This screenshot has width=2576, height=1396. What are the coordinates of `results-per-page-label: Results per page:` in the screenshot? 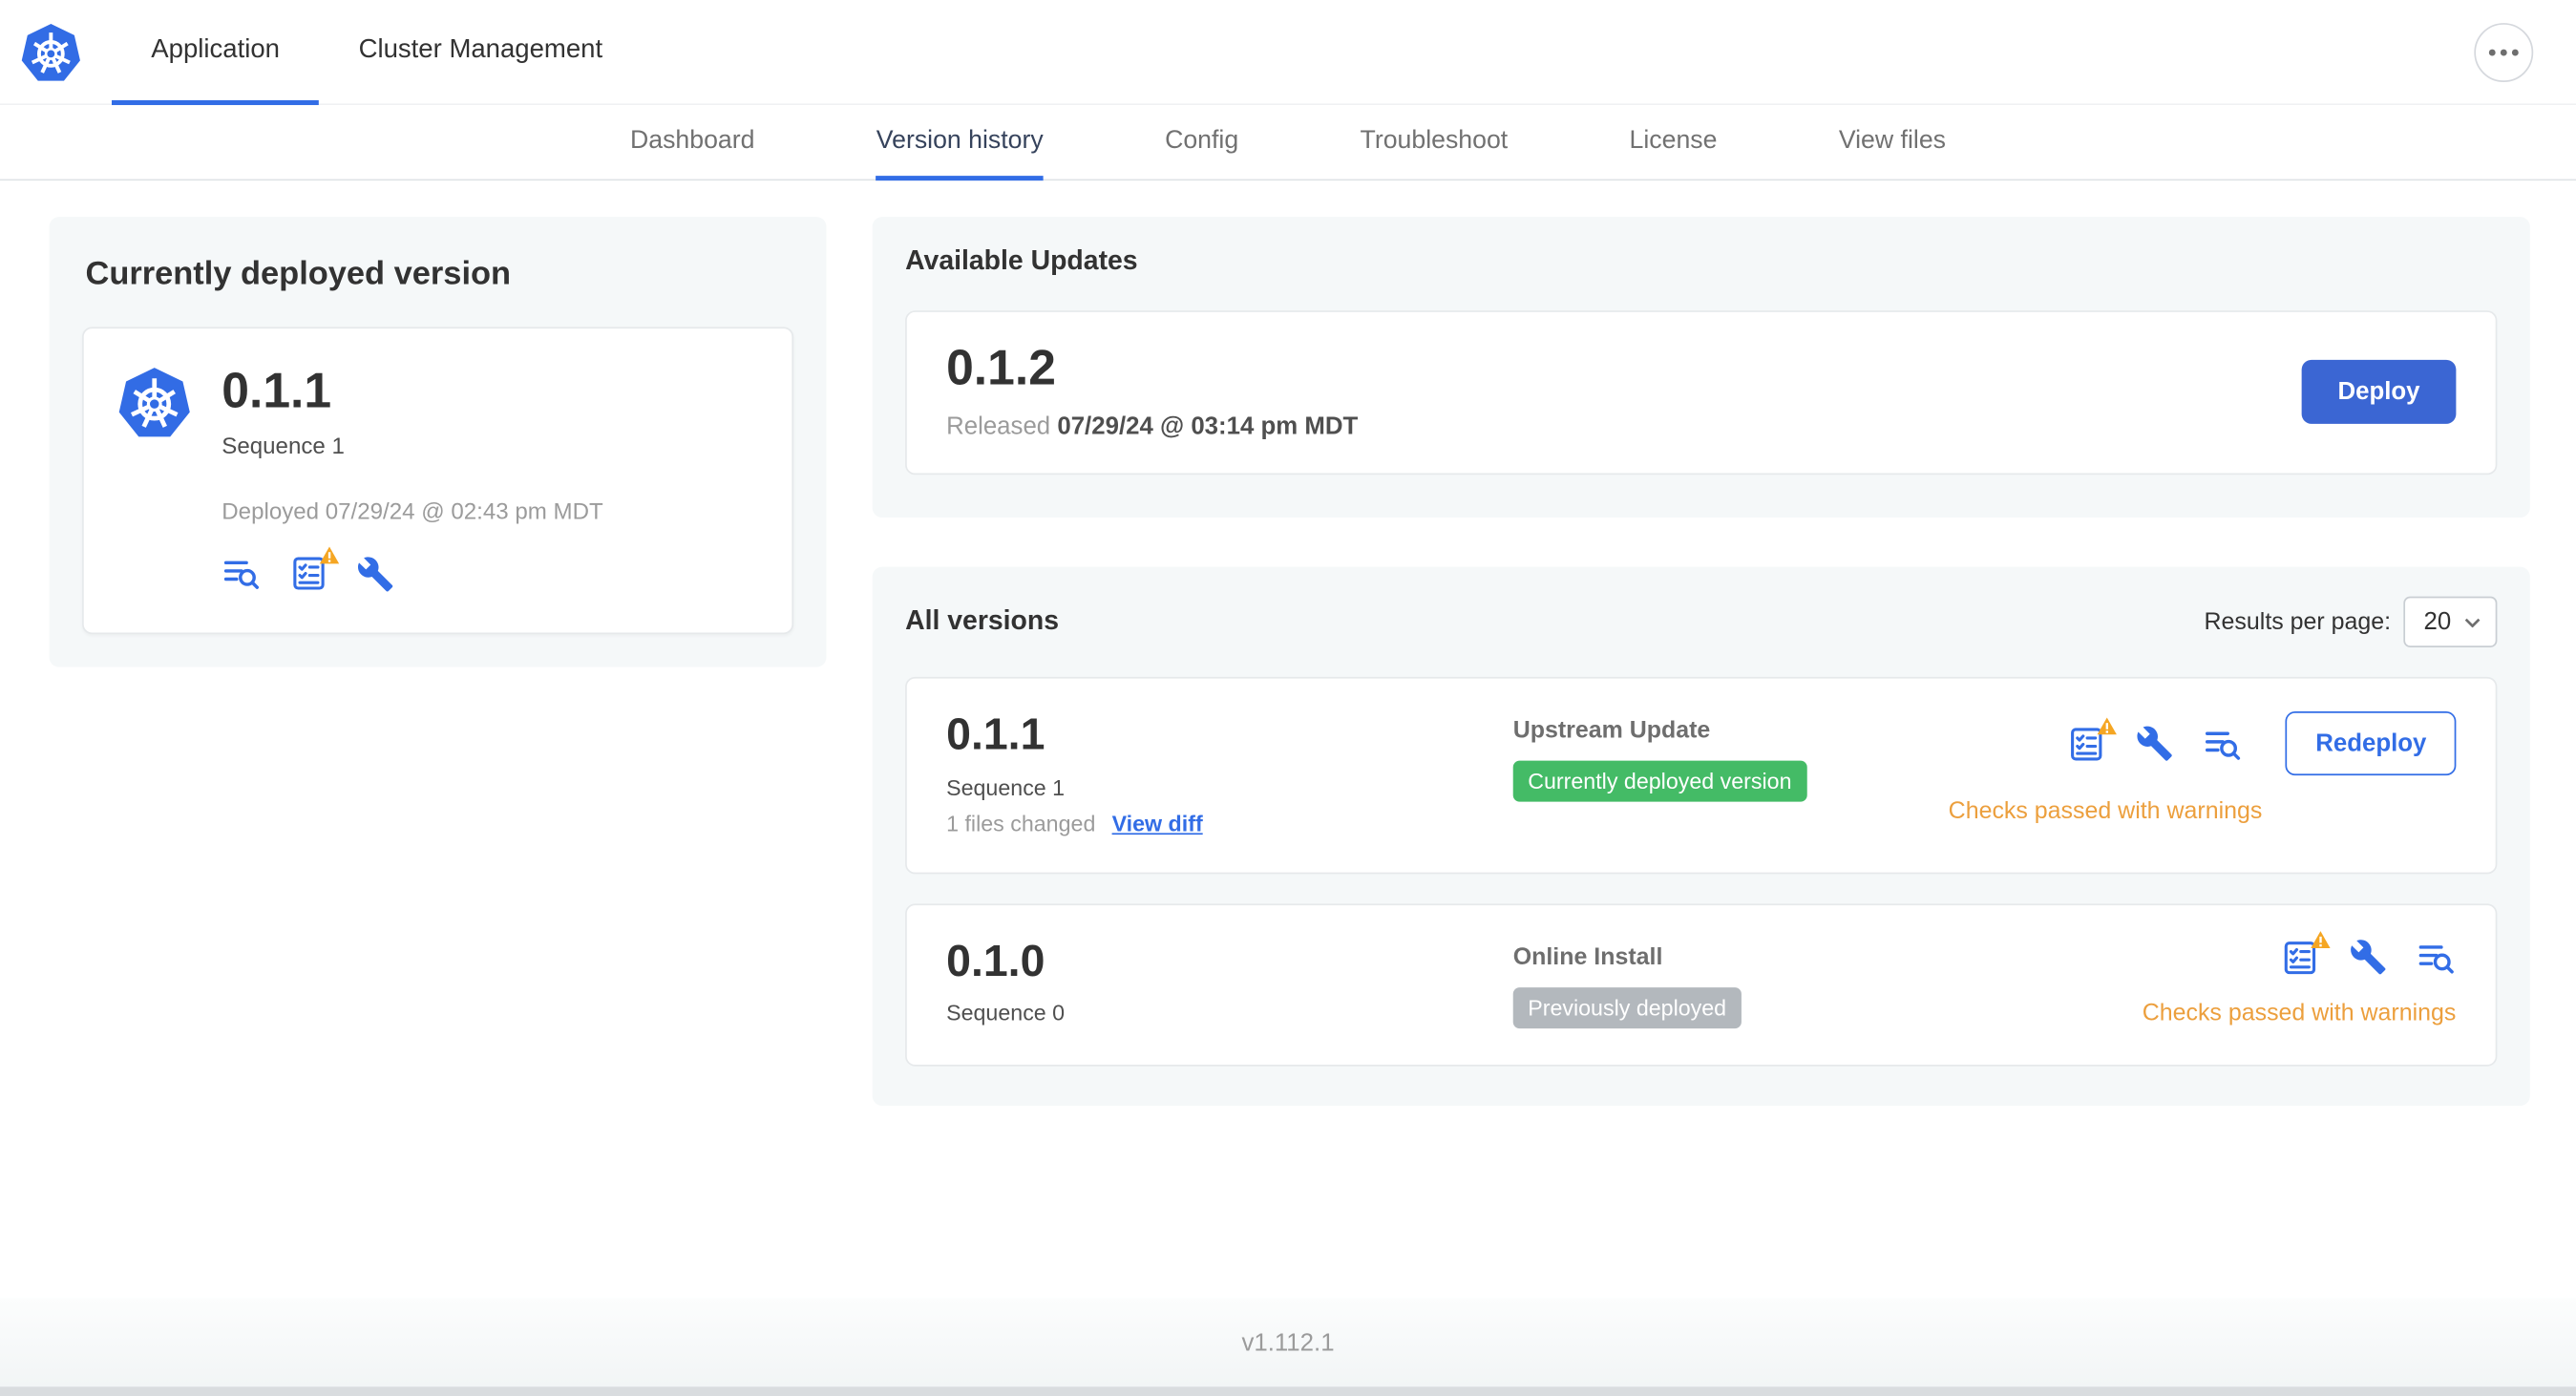 It's located at (2298, 622).